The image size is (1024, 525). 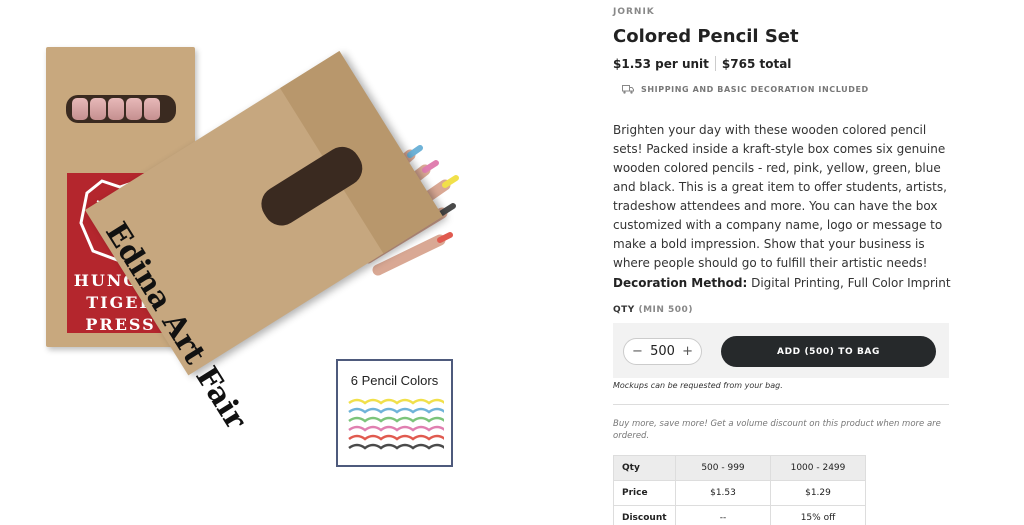 I want to click on table-row: Discount -- 15% off, so click(x=739, y=515).